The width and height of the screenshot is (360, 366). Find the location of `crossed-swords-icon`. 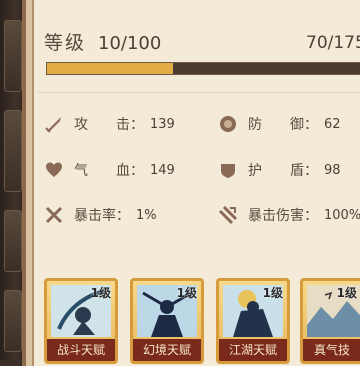

crossed-swords-icon is located at coordinates (54, 215).